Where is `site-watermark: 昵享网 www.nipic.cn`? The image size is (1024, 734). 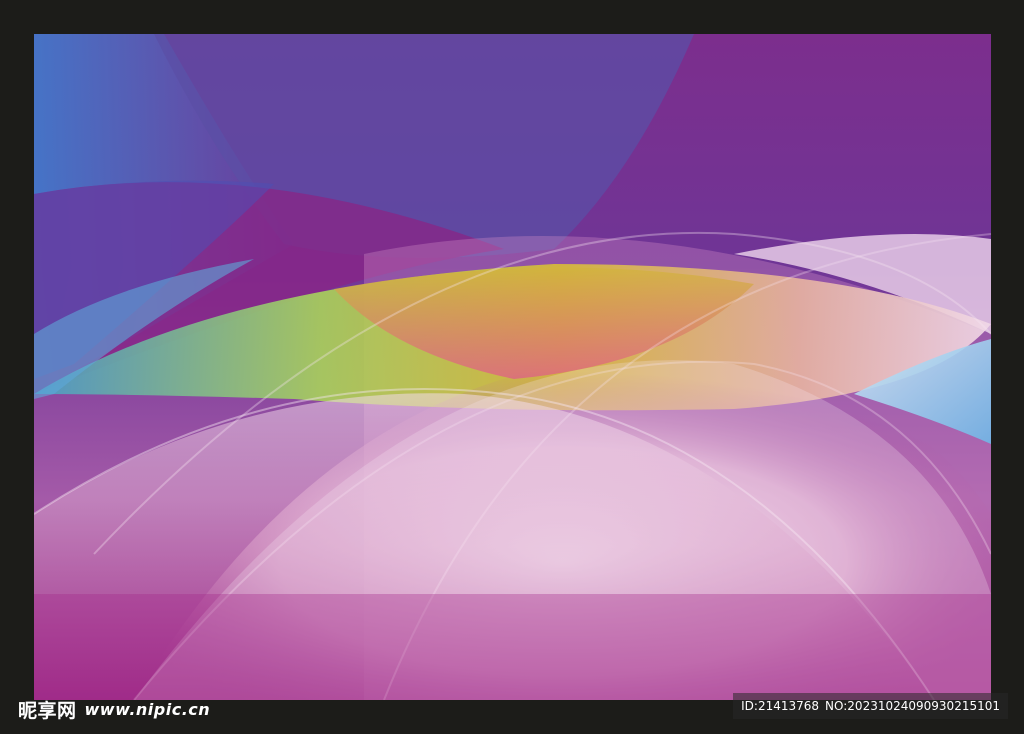
site-watermark: 昵享网 www.nipic.cn is located at coordinates (114, 709).